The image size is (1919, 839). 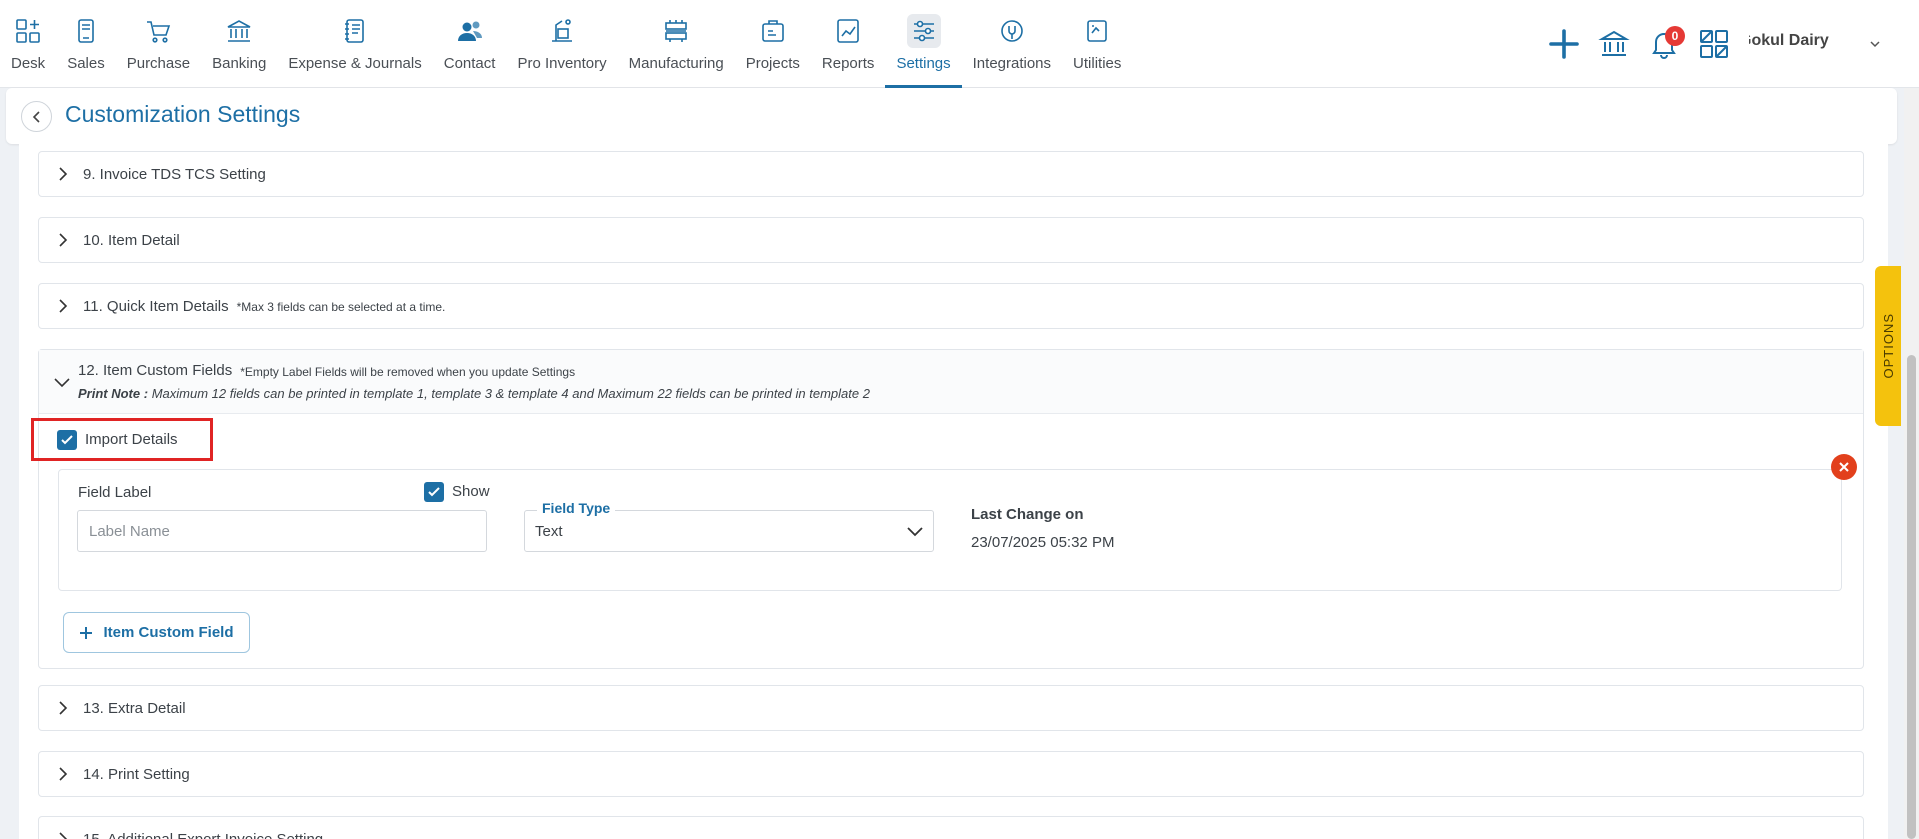 I want to click on nav-item-label: Purchase, so click(x=158, y=63).